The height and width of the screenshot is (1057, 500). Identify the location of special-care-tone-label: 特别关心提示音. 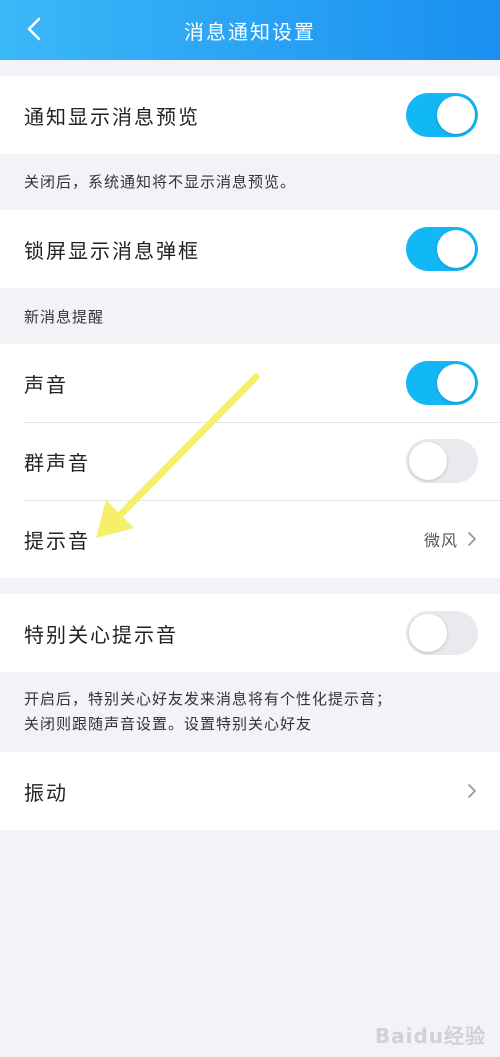
(101, 634).